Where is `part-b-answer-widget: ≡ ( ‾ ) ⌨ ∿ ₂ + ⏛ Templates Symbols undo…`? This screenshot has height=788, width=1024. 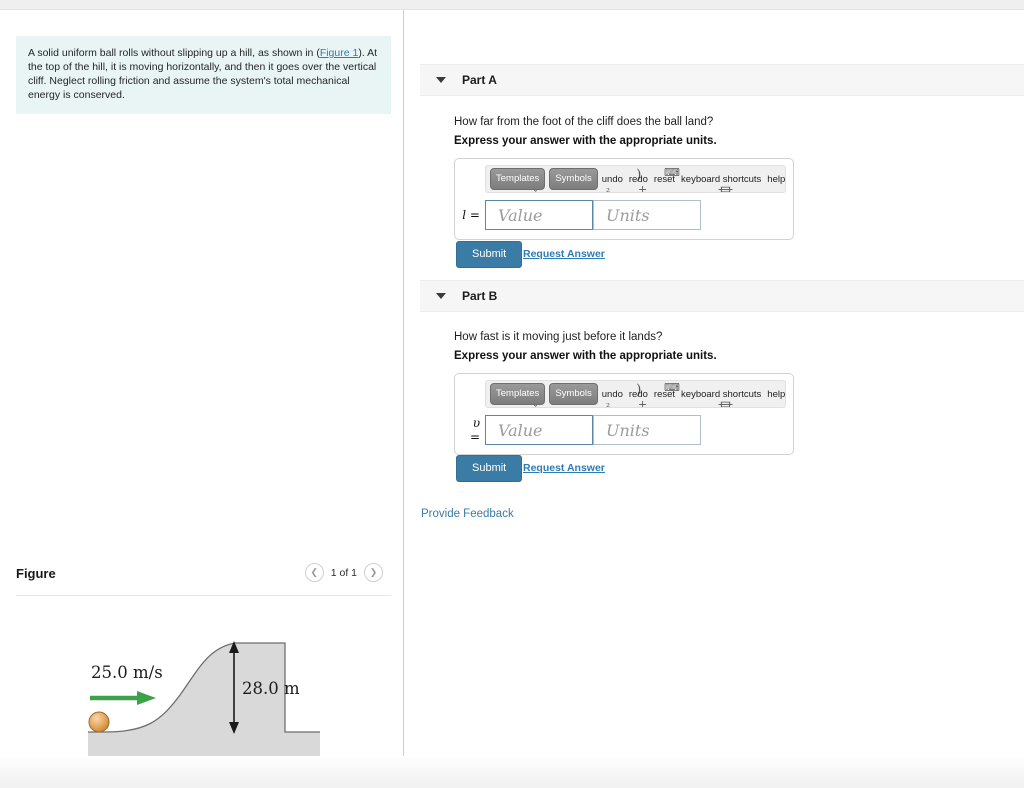 part-b-answer-widget: ≡ ( ‾ ) ⌨ ∿ ₂ + ⏛ Templates Symbols undo… is located at coordinates (624, 414).